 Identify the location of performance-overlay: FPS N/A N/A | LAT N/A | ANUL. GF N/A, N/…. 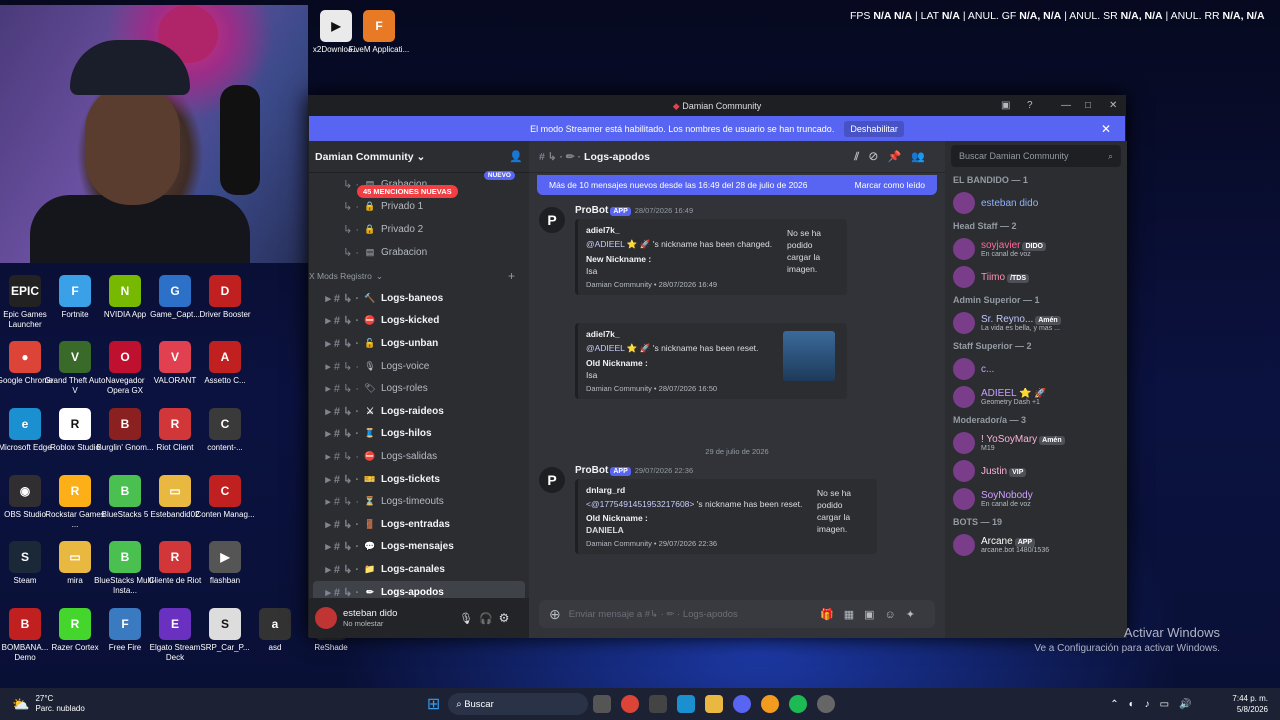
(1057, 16).